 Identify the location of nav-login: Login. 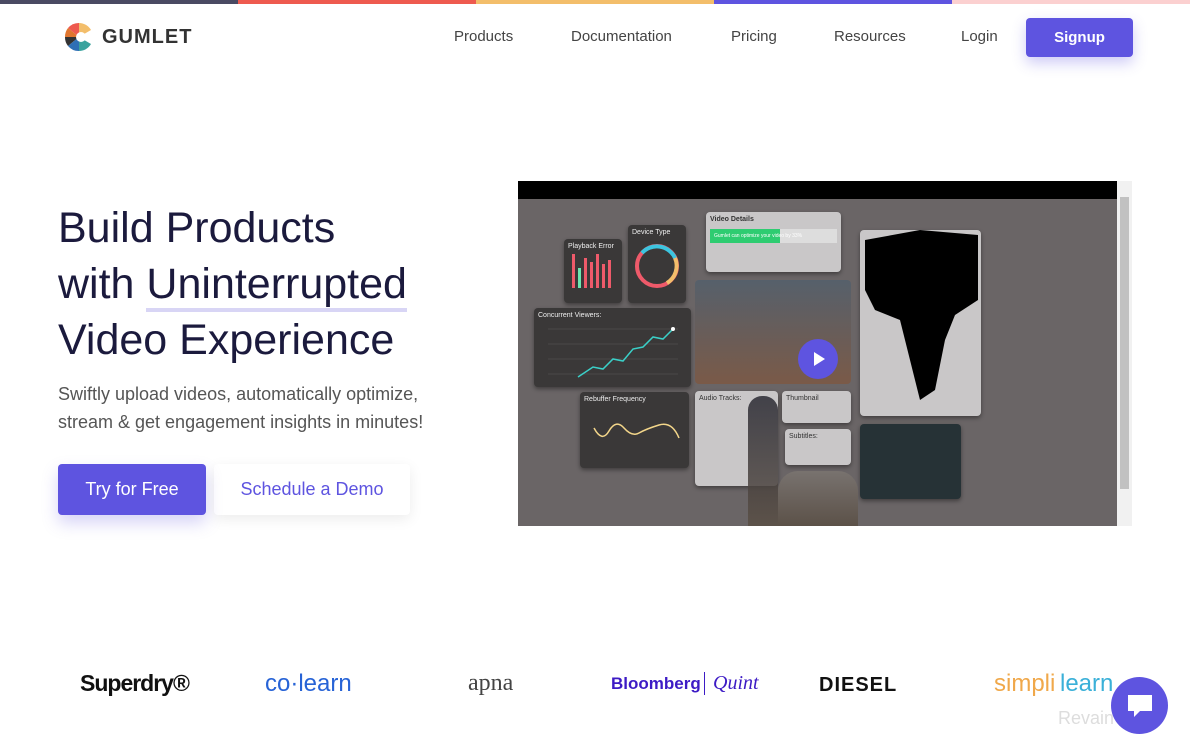
(979, 36).